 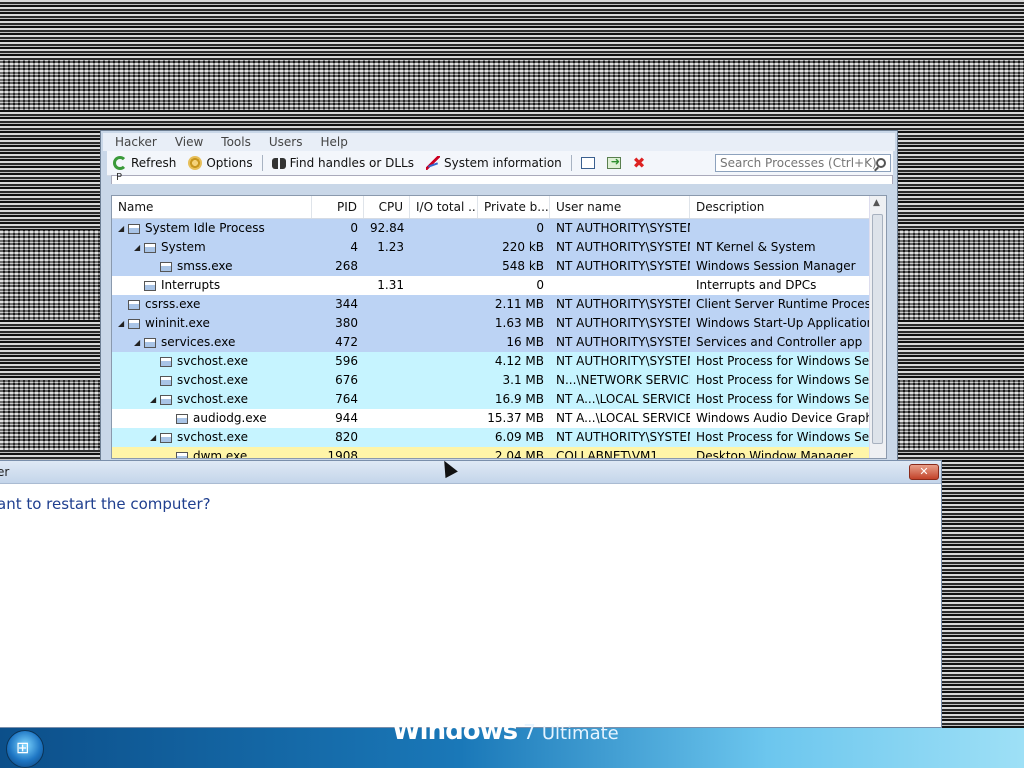 What do you see at coordinates (783, 323) in the screenshot?
I see `cell-desc: Windows Start-Up Application` at bounding box center [783, 323].